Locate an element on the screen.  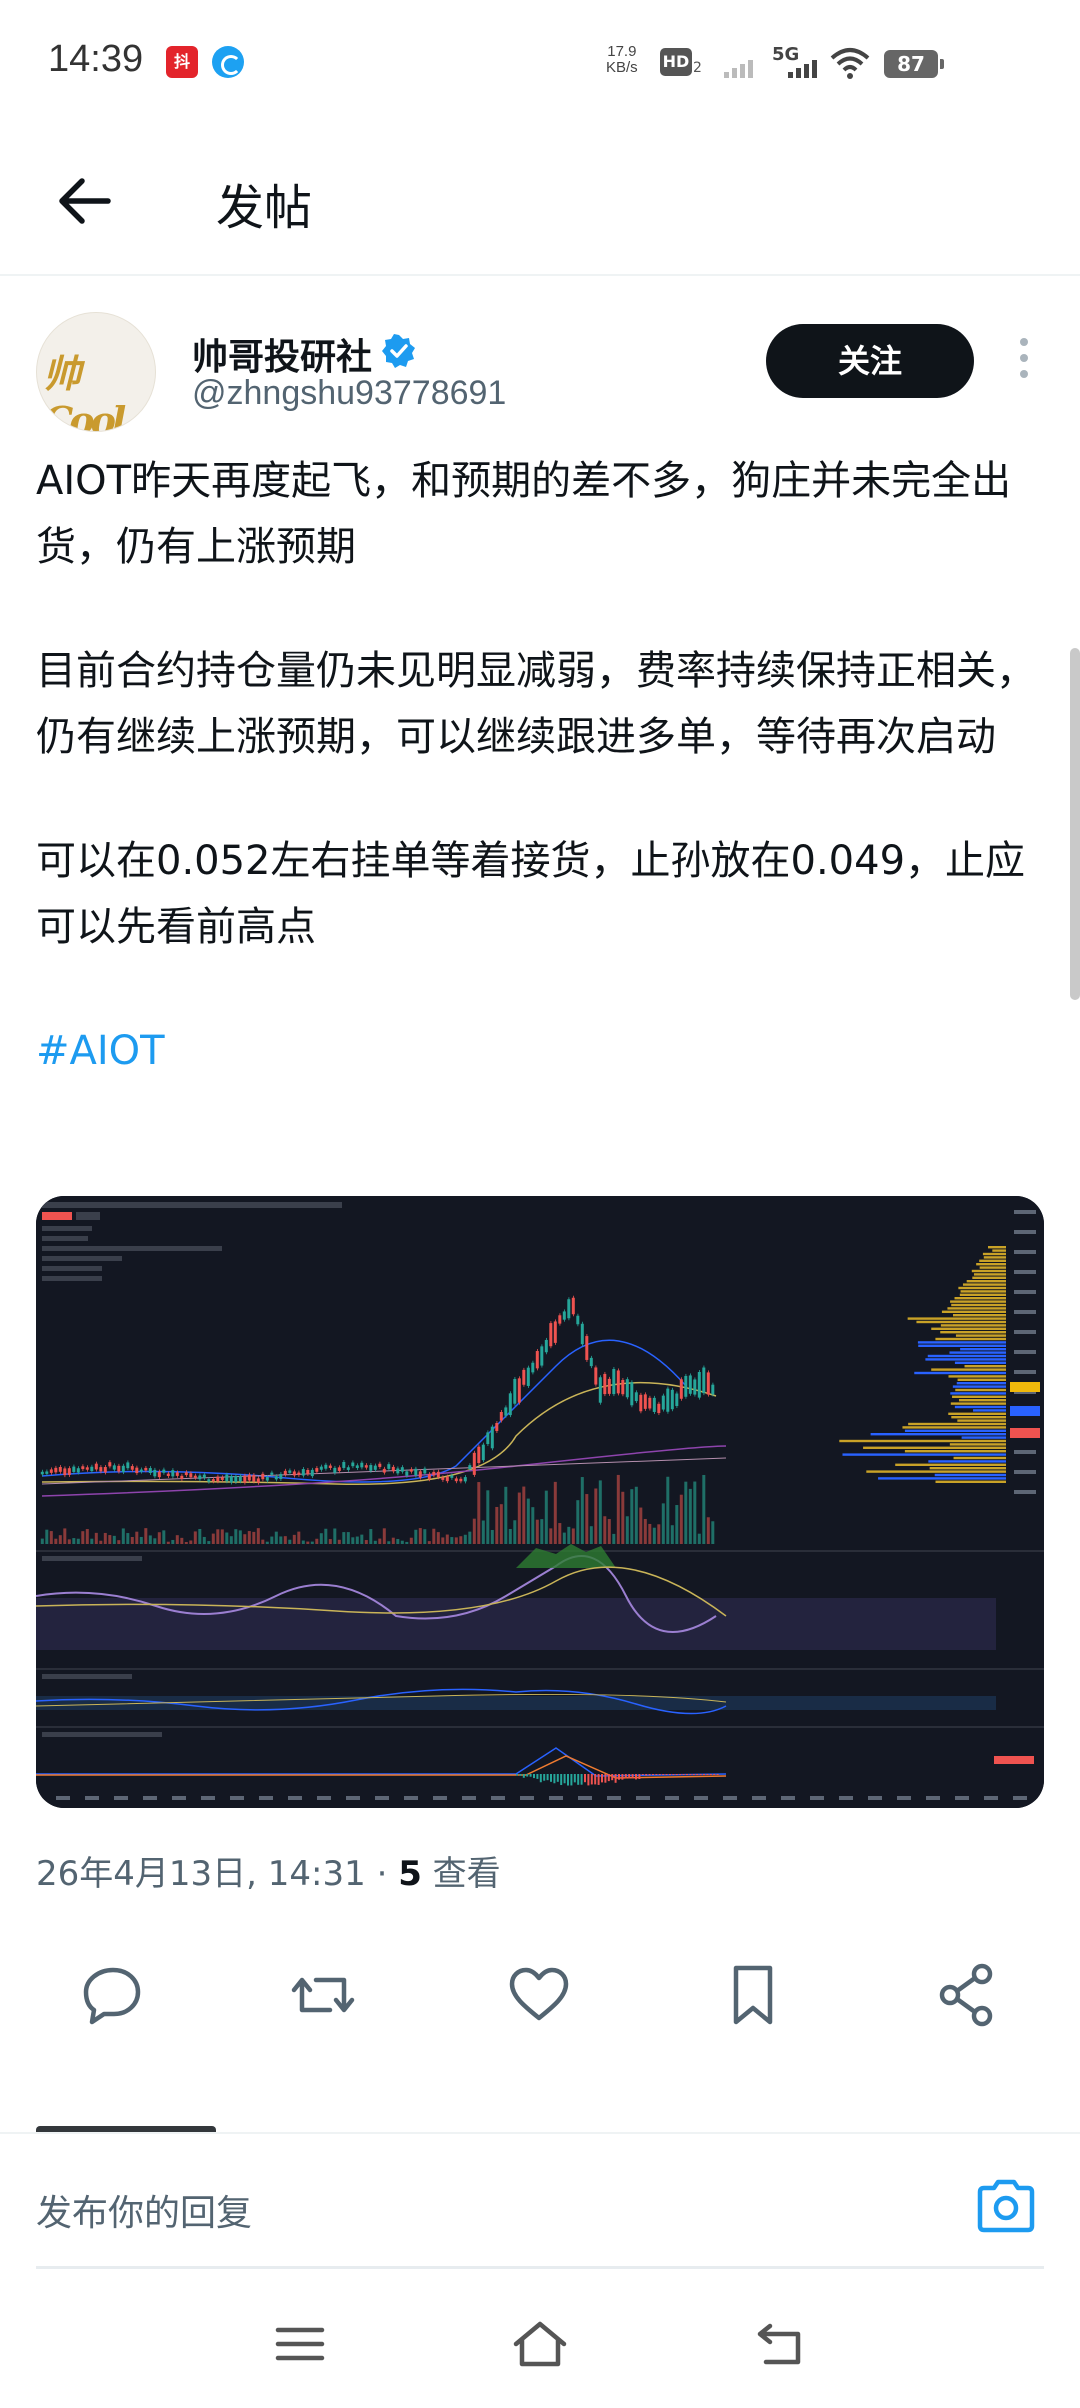
avatar-logo-text: 帅Cool is located at coordinates (84, 391).